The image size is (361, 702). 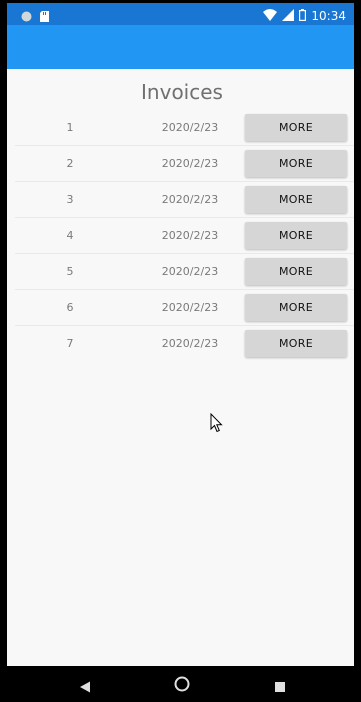 I want to click on nav-bar, so click(x=180, y=684).